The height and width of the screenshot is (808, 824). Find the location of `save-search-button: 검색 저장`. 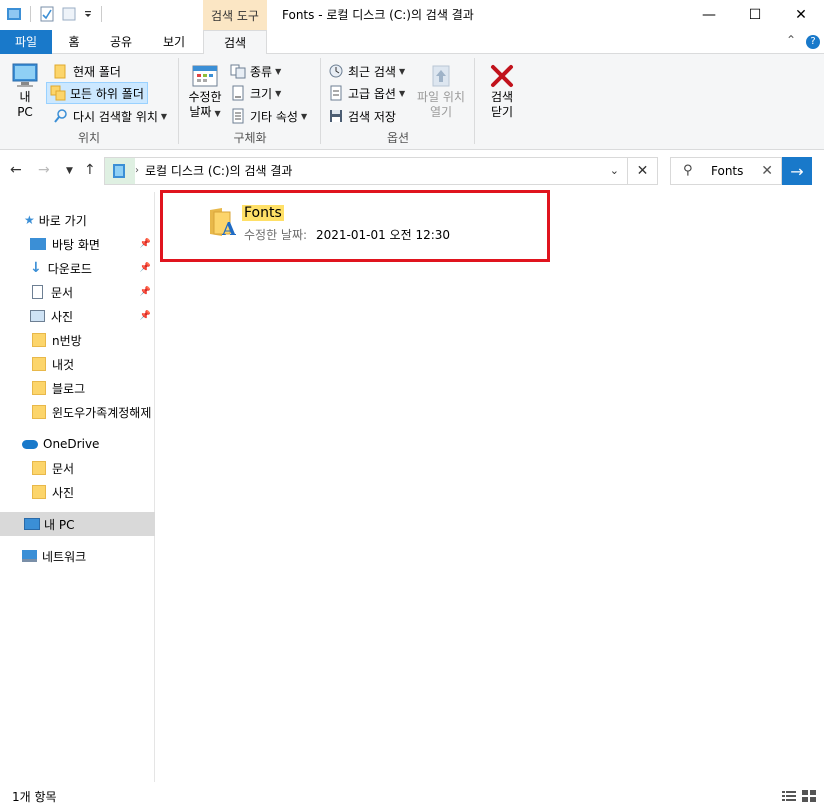

save-search-button: 검색 저장 is located at coordinates (362, 116).